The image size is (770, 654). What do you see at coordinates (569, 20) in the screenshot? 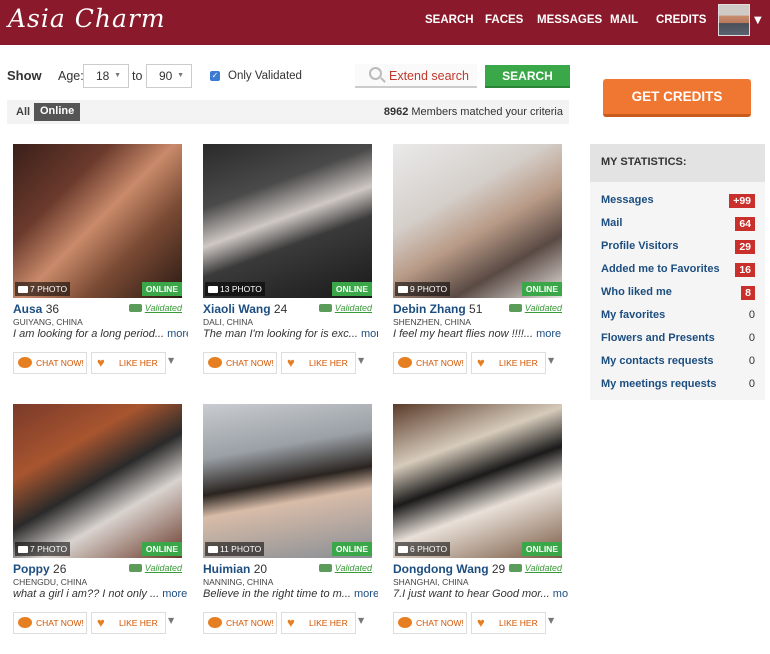
I see `nav-messages: MESSAGES` at bounding box center [569, 20].